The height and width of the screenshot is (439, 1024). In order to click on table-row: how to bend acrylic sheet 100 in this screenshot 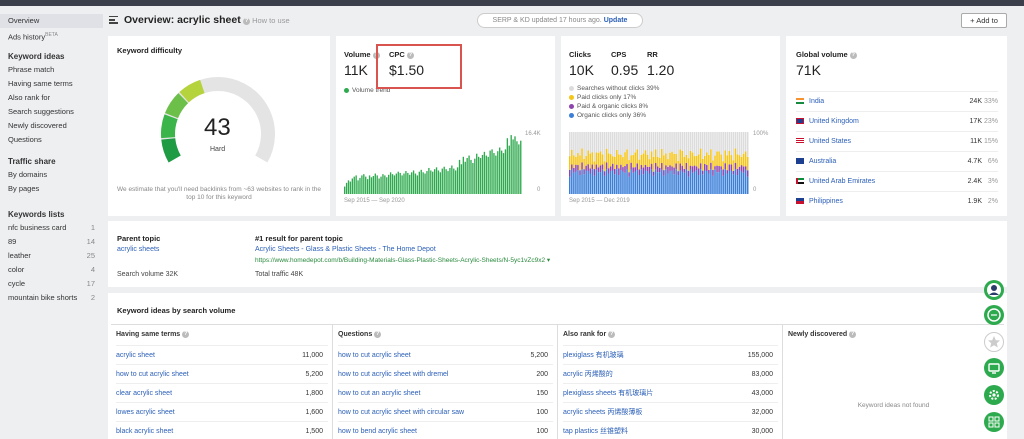, I will do `click(445, 430)`.